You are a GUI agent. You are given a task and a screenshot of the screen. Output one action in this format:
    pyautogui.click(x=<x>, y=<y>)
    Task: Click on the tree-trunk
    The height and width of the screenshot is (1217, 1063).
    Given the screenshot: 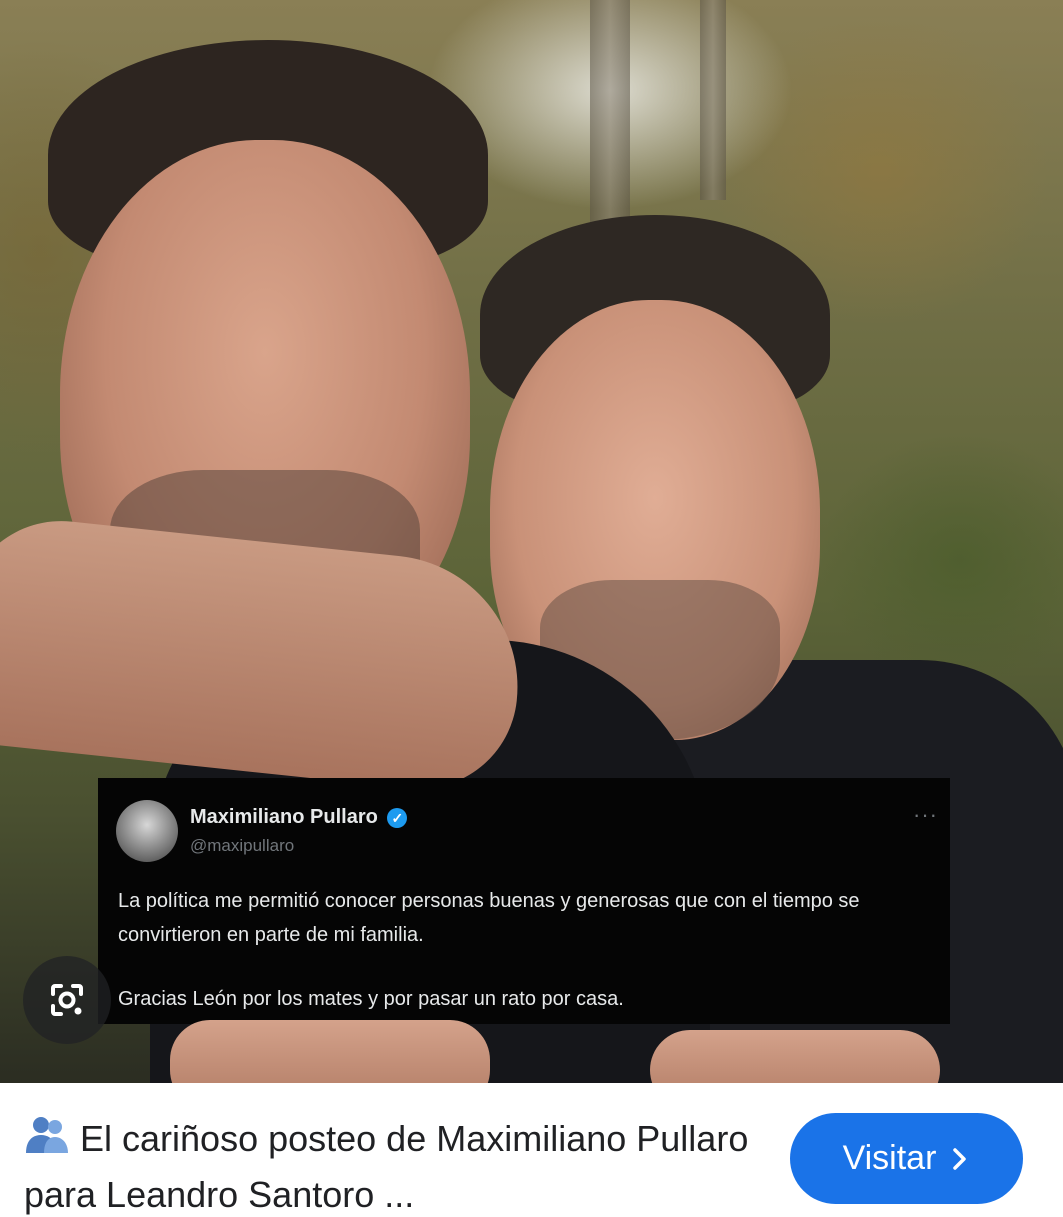 What is the action you would take?
    pyautogui.click(x=713, y=100)
    